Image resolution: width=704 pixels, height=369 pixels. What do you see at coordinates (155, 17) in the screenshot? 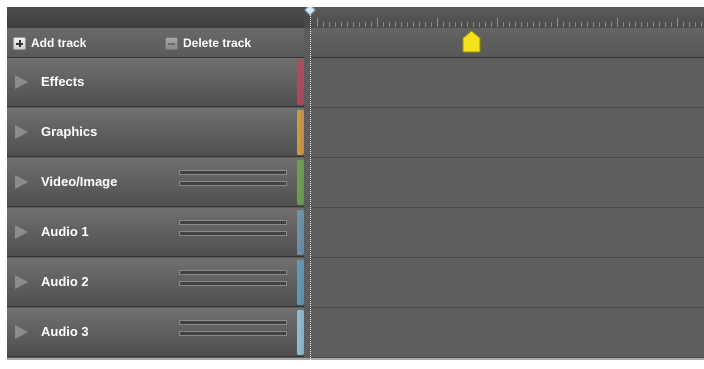
I see `ruler-left-spacer` at bounding box center [155, 17].